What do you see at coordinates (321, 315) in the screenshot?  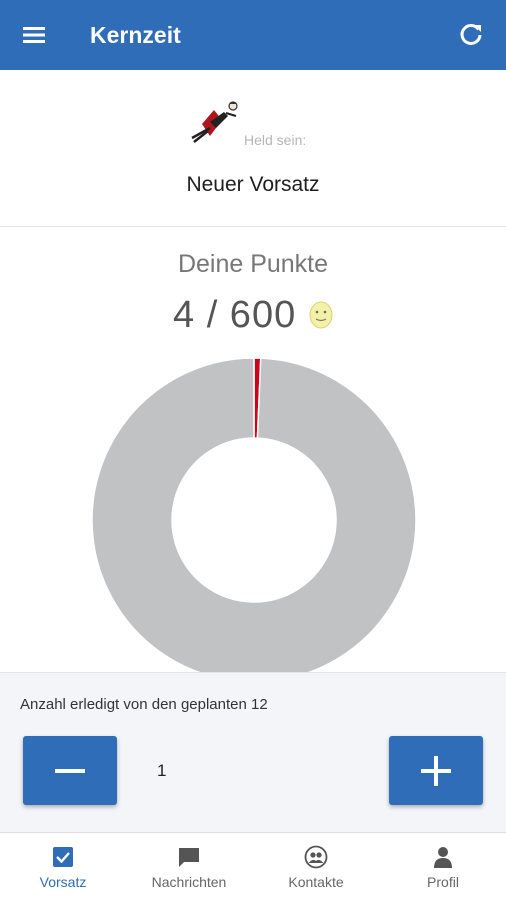 I see `smiley-icon` at bounding box center [321, 315].